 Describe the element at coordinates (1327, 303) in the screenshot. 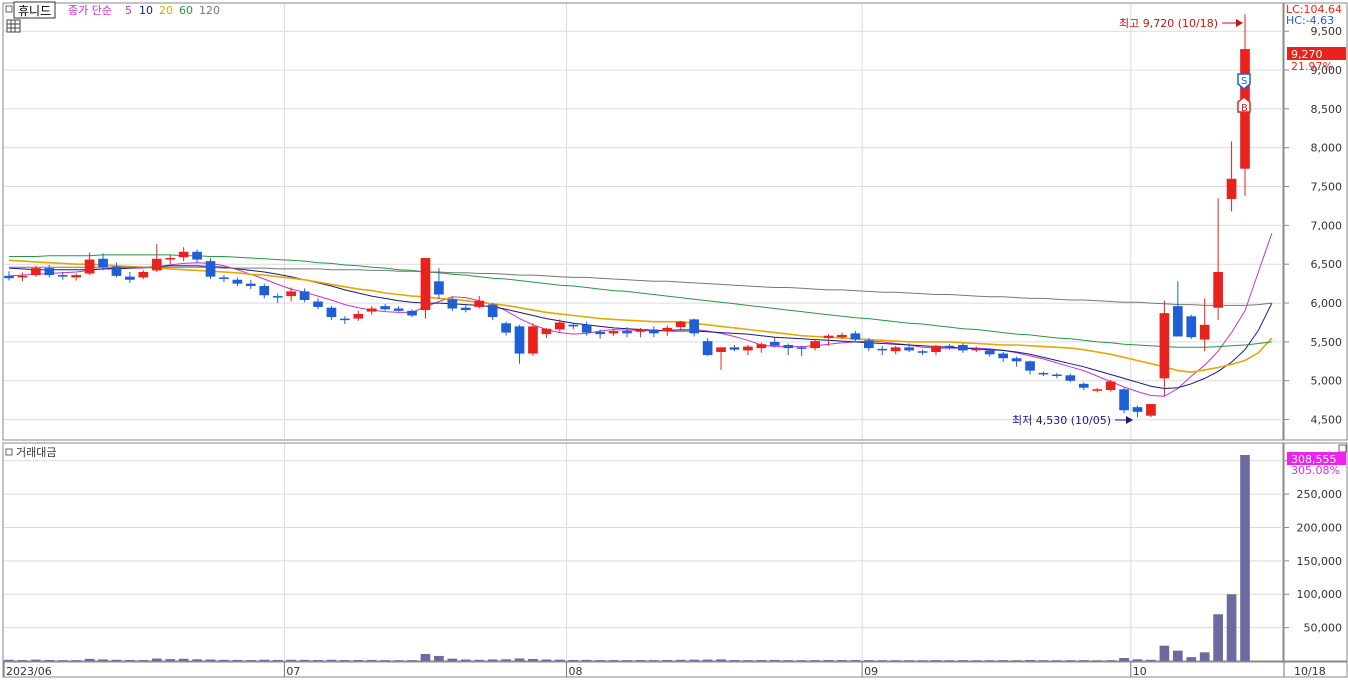

I see `price-tick-label: 6,000` at that location.